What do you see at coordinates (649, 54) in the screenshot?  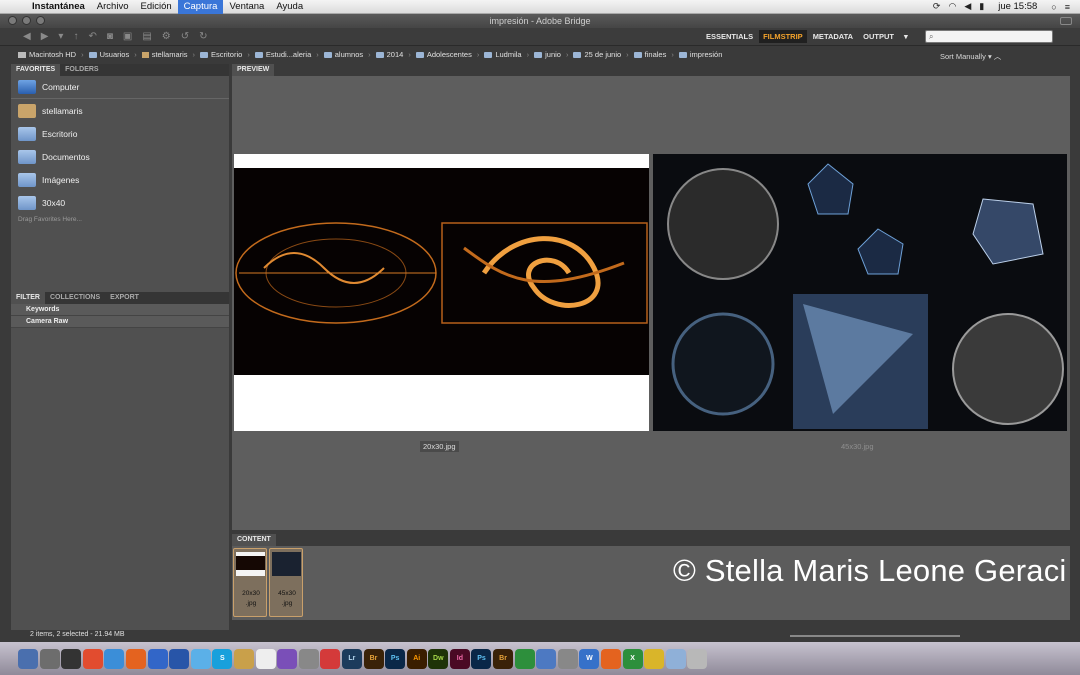 I see `breadcrumb-item: finales` at bounding box center [649, 54].